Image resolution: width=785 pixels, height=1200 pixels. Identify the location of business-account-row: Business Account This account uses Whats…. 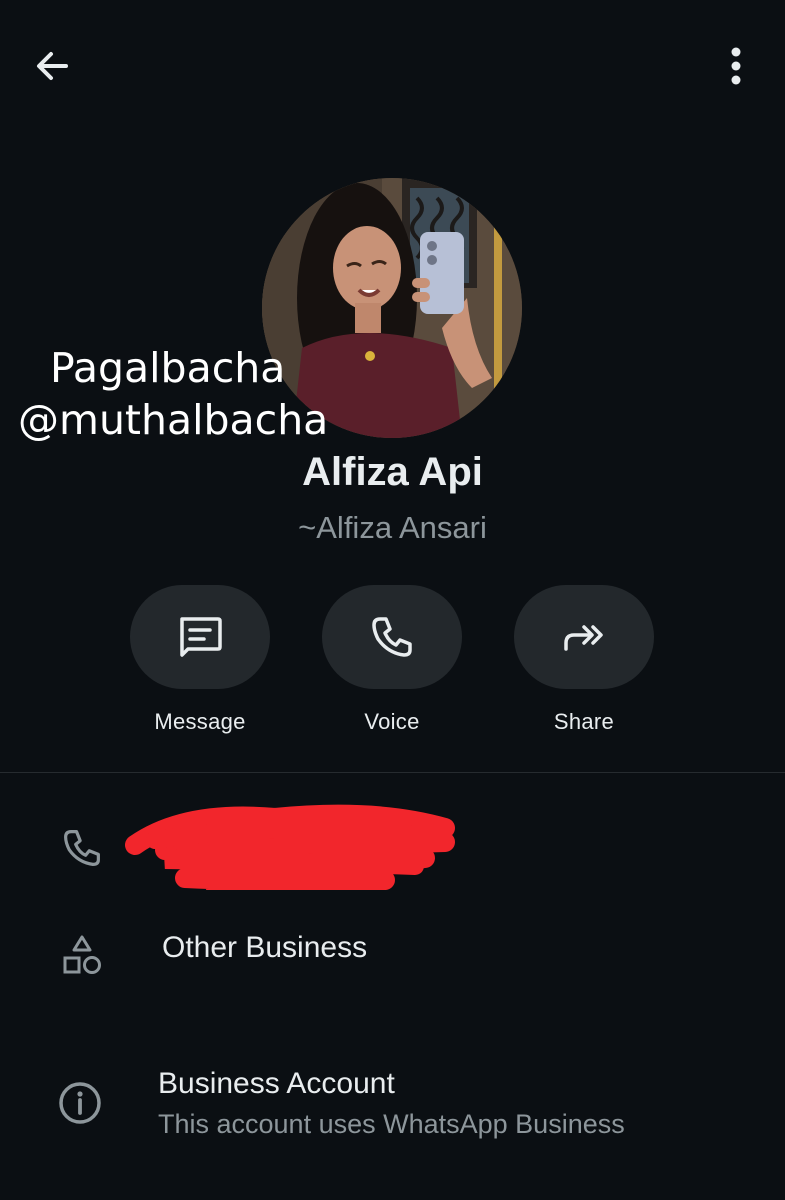
(392, 1110).